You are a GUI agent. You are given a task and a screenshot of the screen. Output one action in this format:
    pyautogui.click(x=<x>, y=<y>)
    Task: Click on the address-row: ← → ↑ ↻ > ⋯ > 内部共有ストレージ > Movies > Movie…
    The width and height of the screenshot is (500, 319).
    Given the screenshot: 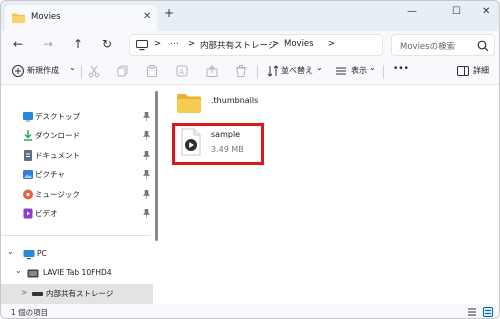 What is the action you would take?
    pyautogui.click(x=250, y=45)
    